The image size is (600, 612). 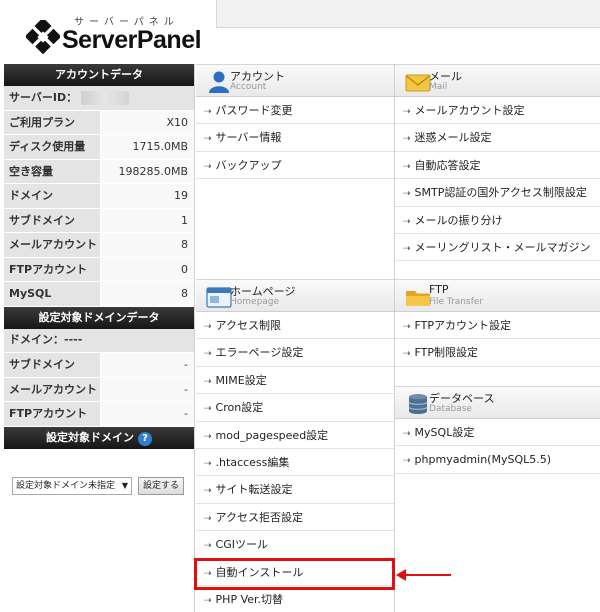 What do you see at coordinates (99, 340) in the screenshot?
I see `domain-row: ドメイン：----` at bounding box center [99, 340].